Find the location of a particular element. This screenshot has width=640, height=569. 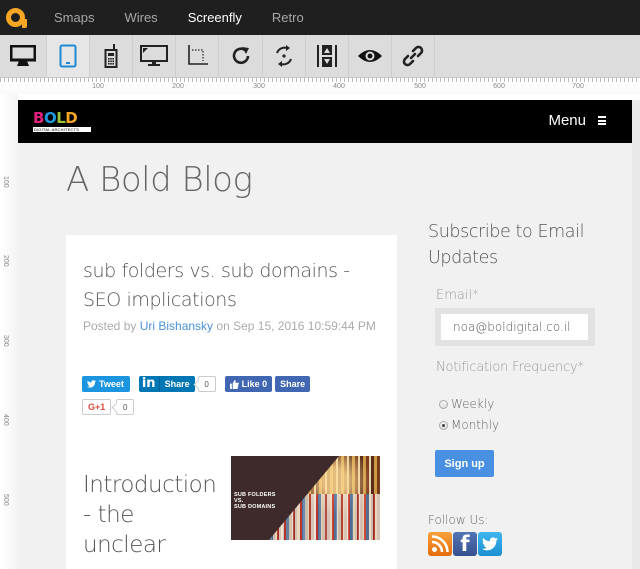

post-date: on Sep 15, 2016 10:59:44 PM is located at coordinates (294, 326).